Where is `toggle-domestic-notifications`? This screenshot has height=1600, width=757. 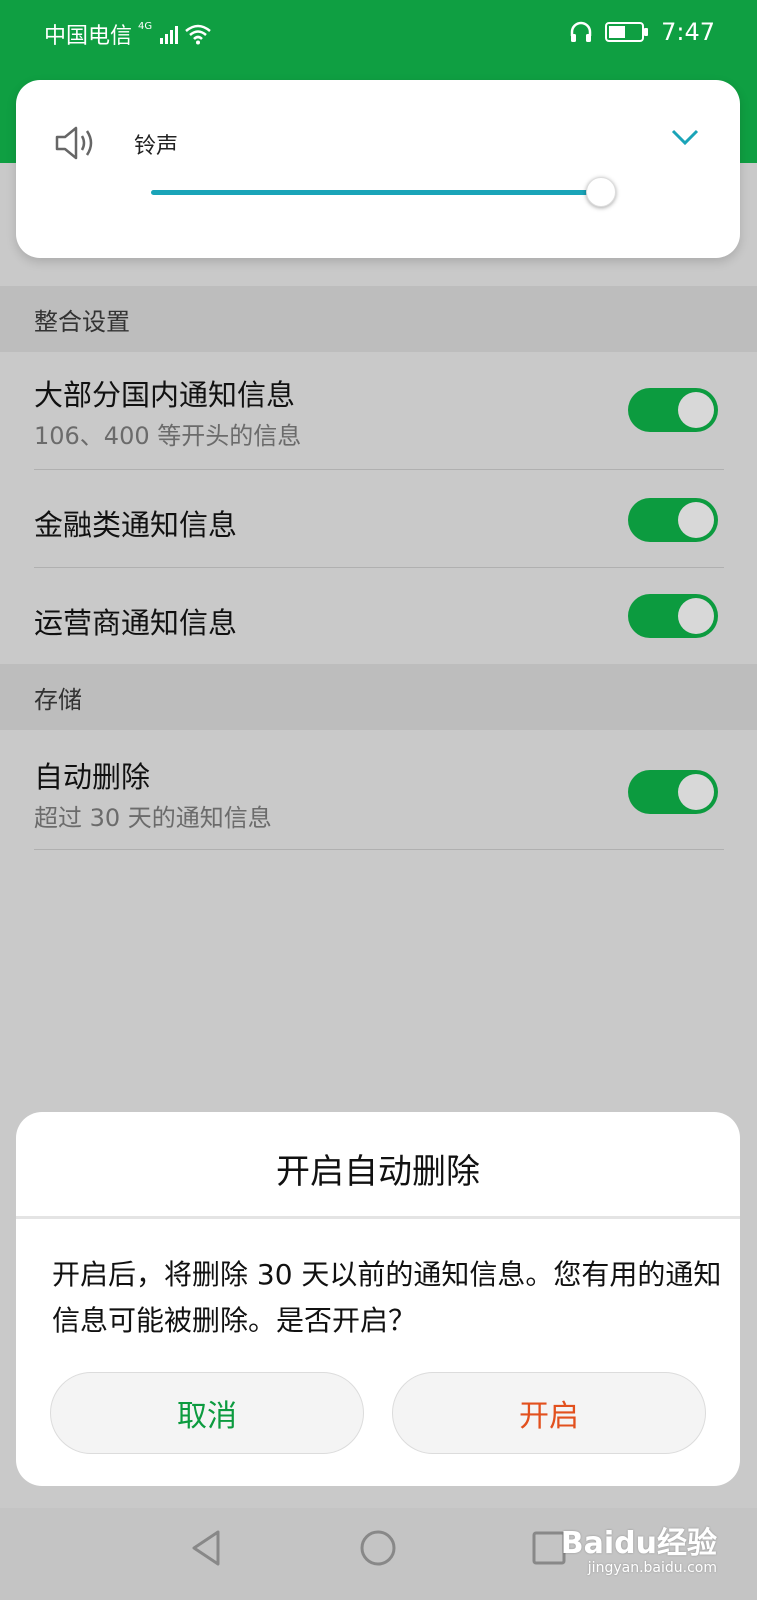 toggle-domestic-notifications is located at coordinates (673, 410).